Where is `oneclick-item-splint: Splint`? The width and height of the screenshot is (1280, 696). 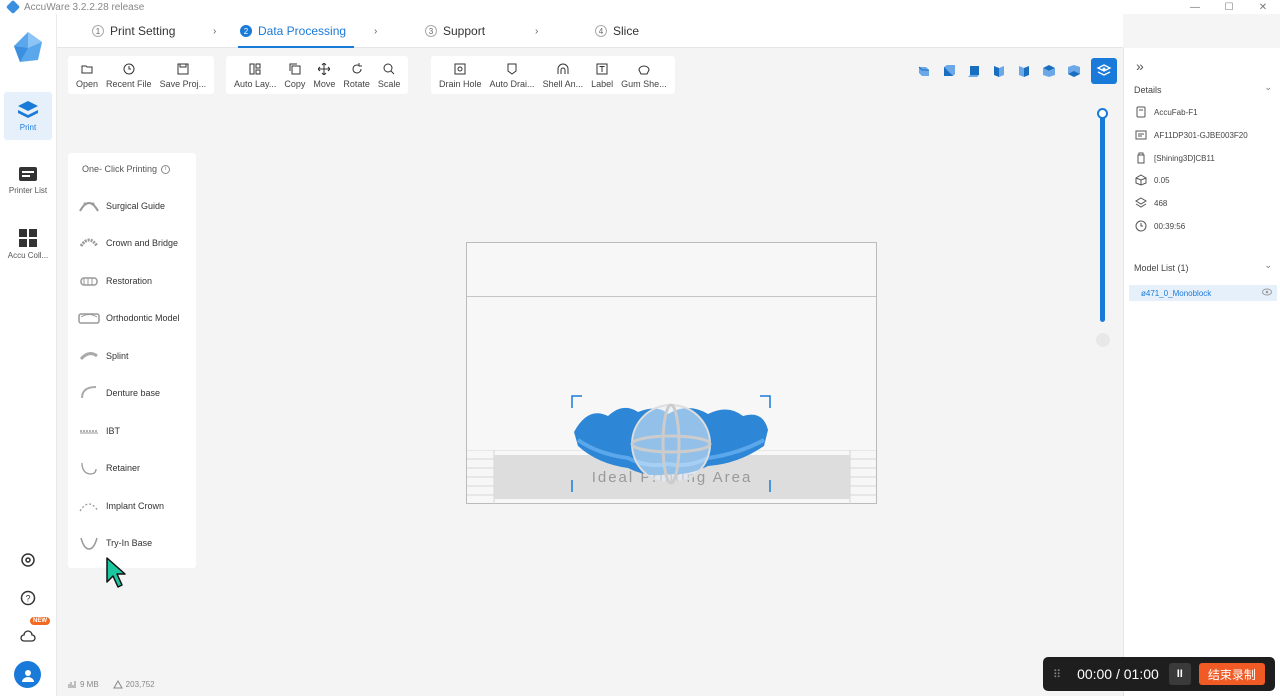 oneclick-item-splint: Splint is located at coordinates (134, 356).